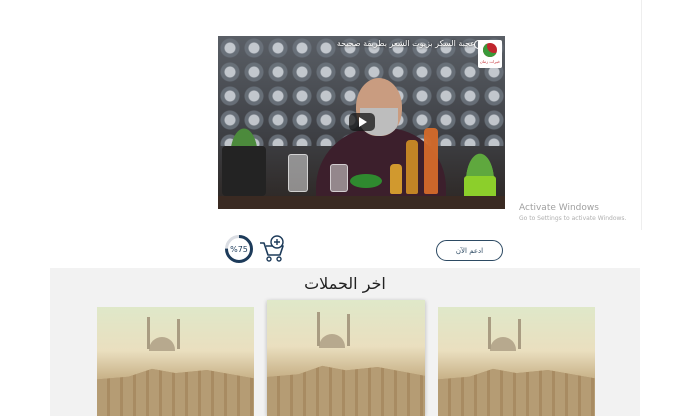 This screenshot has width=700, height=416. What do you see at coordinates (272, 249) in the screenshot?
I see `add-to-cart-icon` at bounding box center [272, 249].